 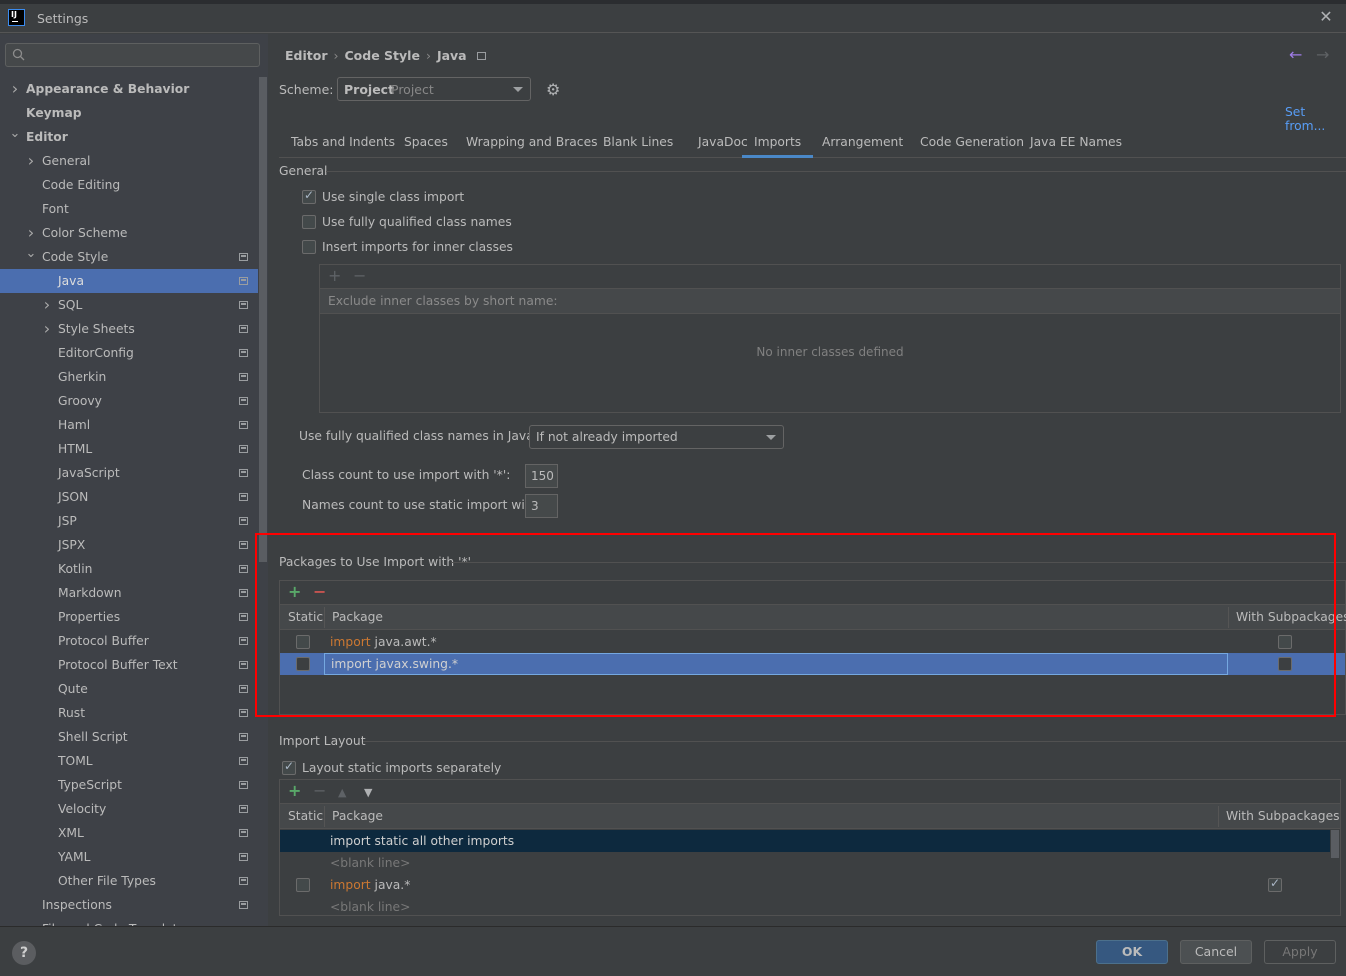 What do you see at coordinates (776, 642) in the screenshot?
I see `package-cell: import java.awt.*` at bounding box center [776, 642].